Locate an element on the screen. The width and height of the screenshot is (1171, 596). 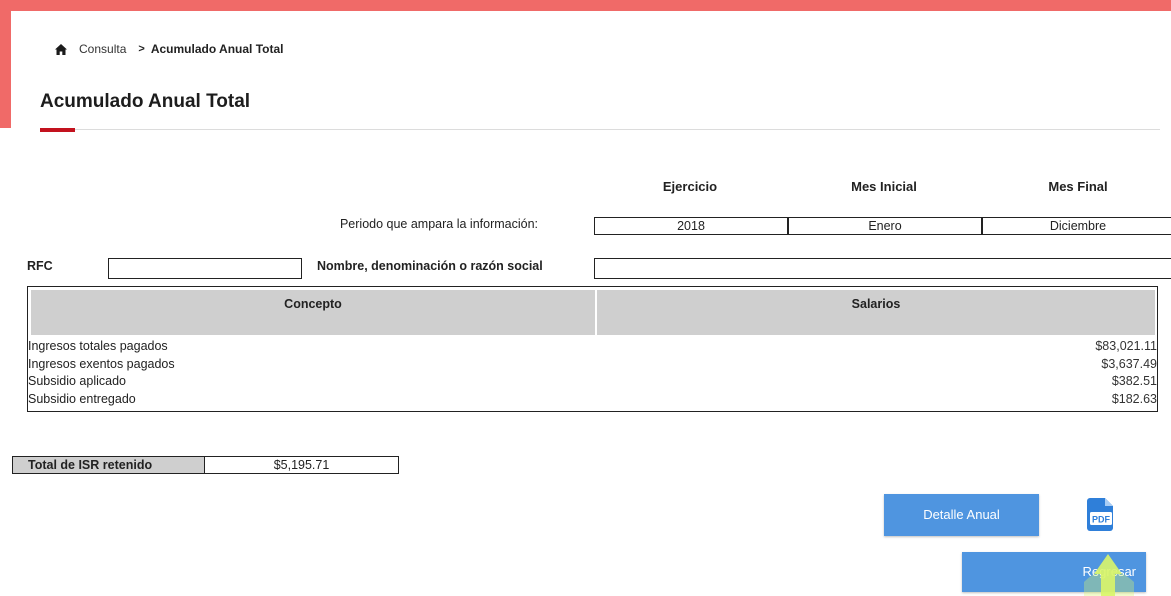
row-label: Subsidio aplicado is located at coordinates (77, 381).